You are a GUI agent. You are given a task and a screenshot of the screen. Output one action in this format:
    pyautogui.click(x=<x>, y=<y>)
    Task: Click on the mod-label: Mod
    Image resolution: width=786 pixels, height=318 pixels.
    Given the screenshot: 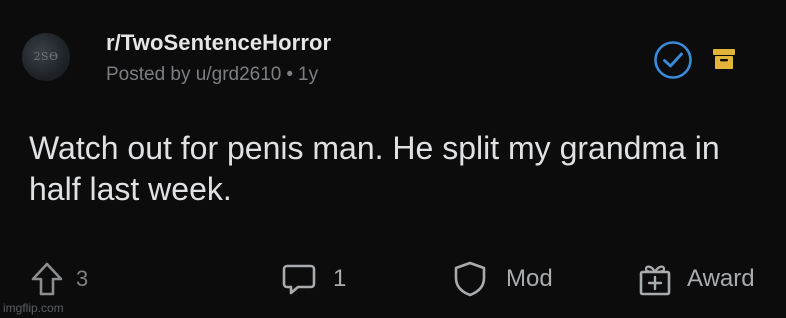 What is the action you would take?
    pyautogui.click(x=529, y=278)
    